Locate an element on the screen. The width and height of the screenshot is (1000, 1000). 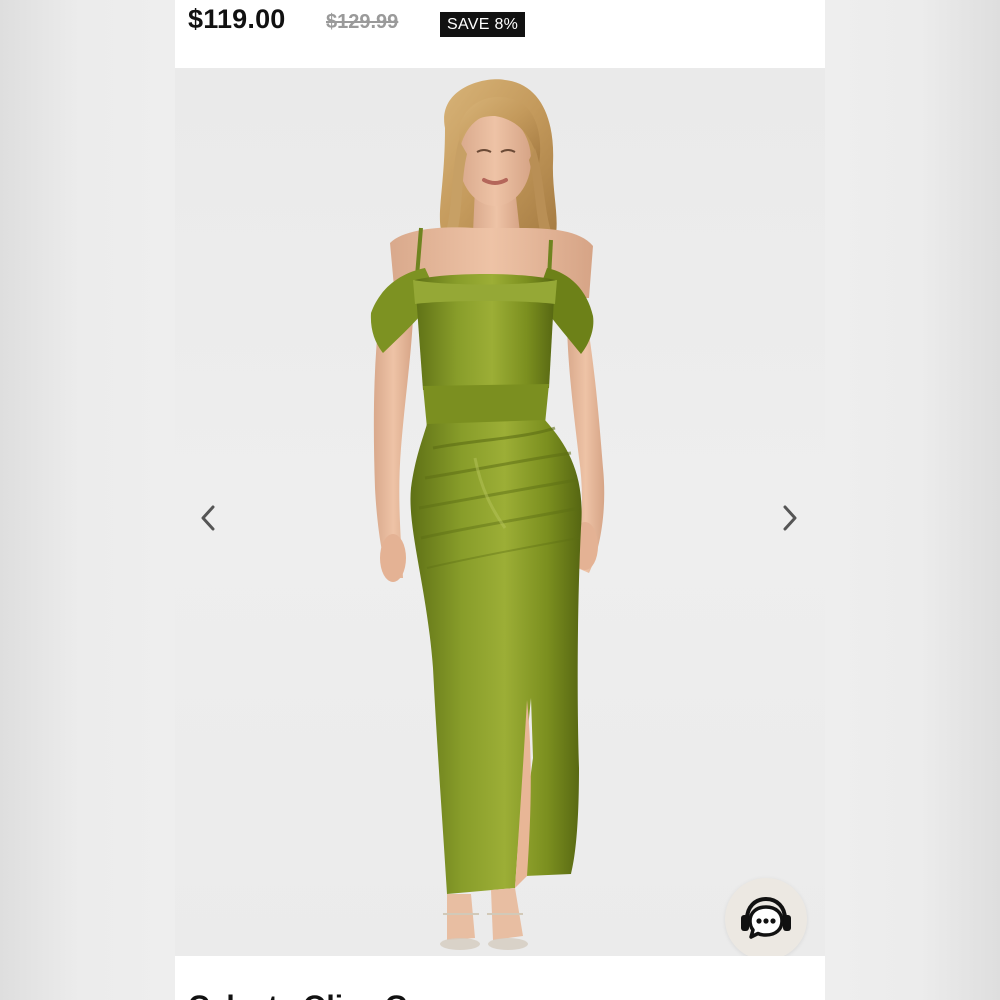
gallery-next-button is located at coordinates (790, 518).